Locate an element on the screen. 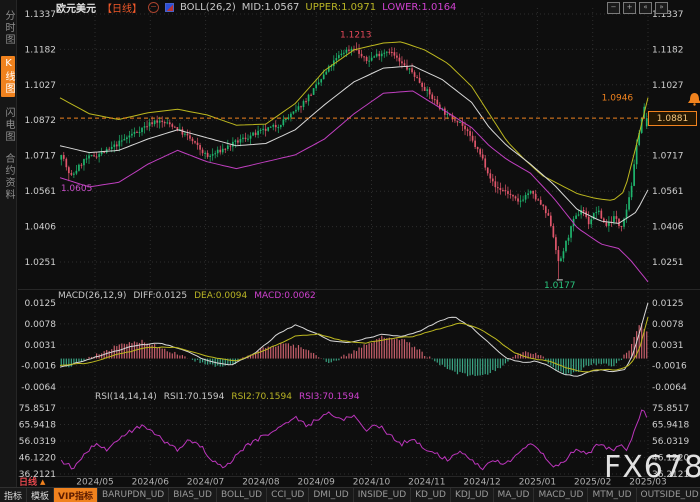 This screenshot has width=700, height=502. zoom-out-icon: − is located at coordinates (613, 8).